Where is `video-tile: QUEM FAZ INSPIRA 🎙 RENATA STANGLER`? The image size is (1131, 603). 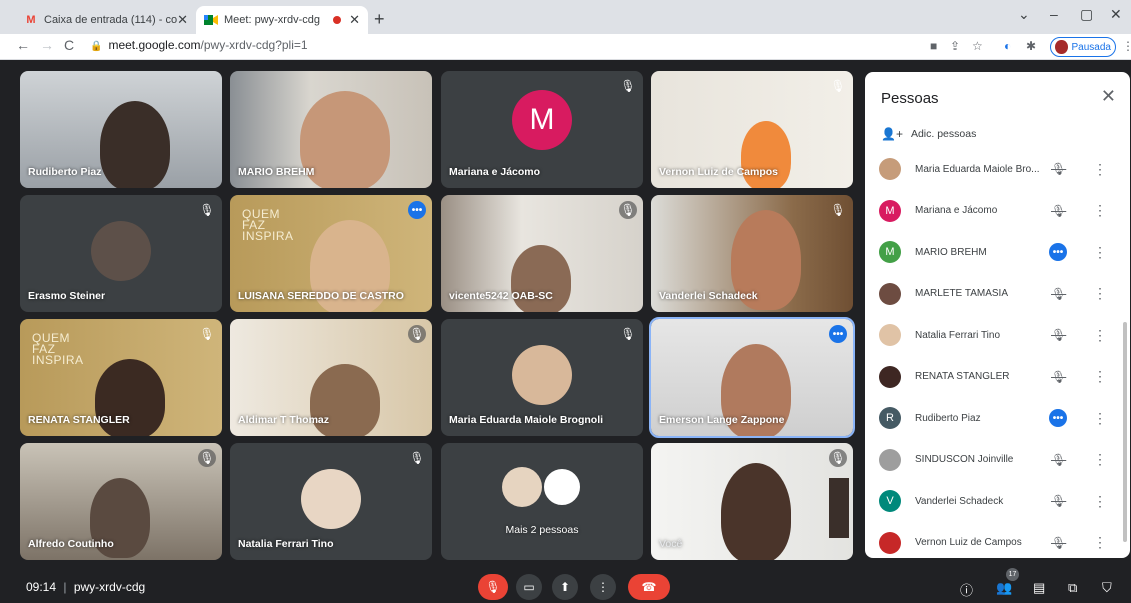
video-tile: QUEM FAZ INSPIRA 🎙 RENATA STANGLER is located at coordinates (121, 377).